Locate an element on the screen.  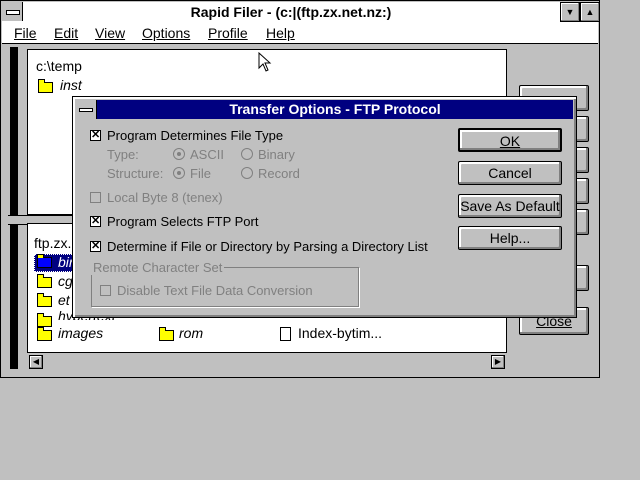
file-structure-label: File is located at coordinates (200, 173).